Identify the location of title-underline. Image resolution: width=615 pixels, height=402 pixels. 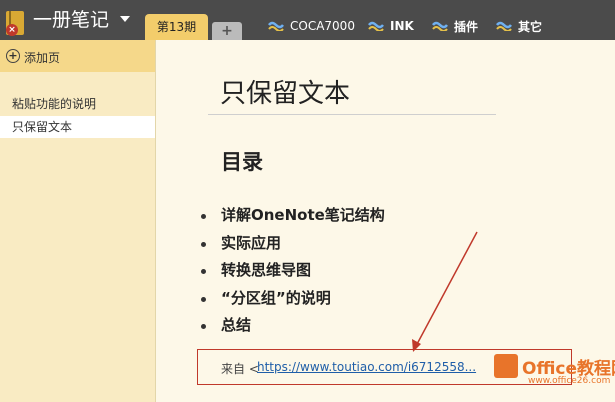
(352, 114).